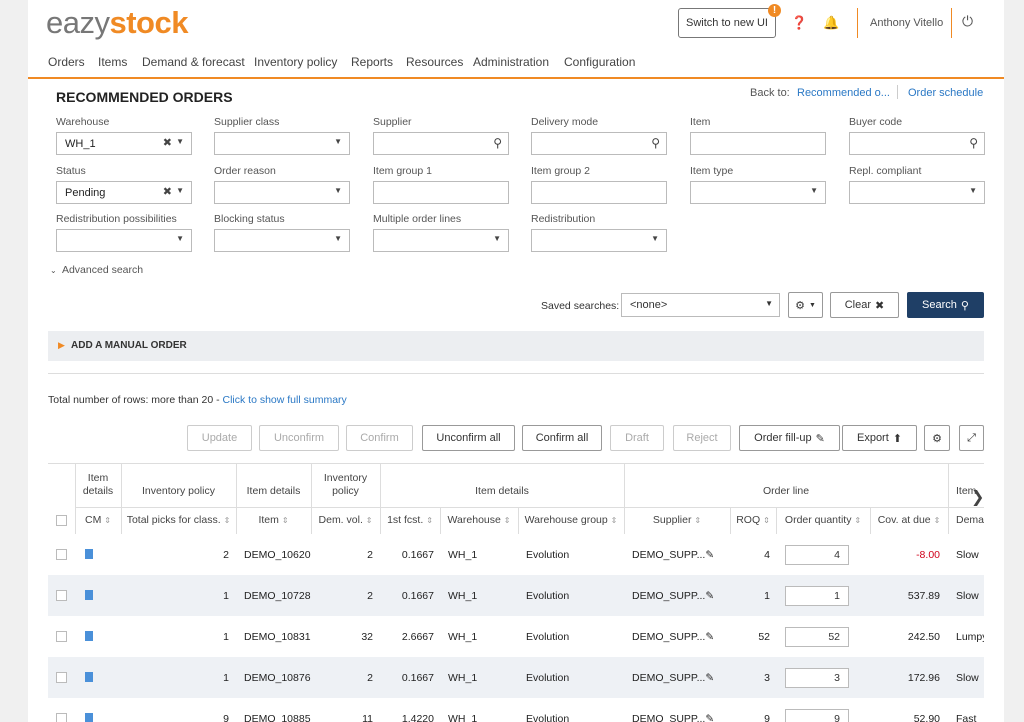 The width and height of the screenshot is (1024, 722). I want to click on add-manual-order-panel: ▶ ADD A MANUAL ORDER, so click(516, 346).